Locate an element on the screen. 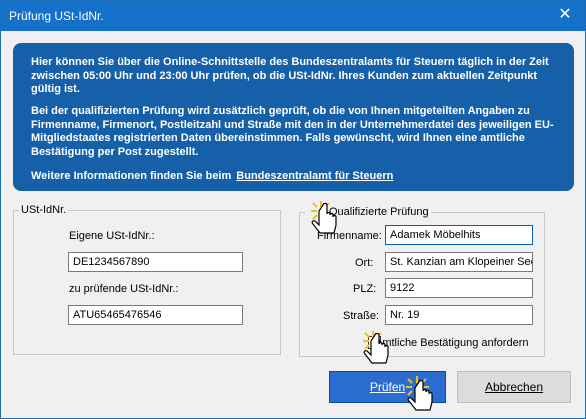 The width and height of the screenshot is (586, 419). more-info-text: Weitere Informationen finden Sie beim is located at coordinates (131, 176).